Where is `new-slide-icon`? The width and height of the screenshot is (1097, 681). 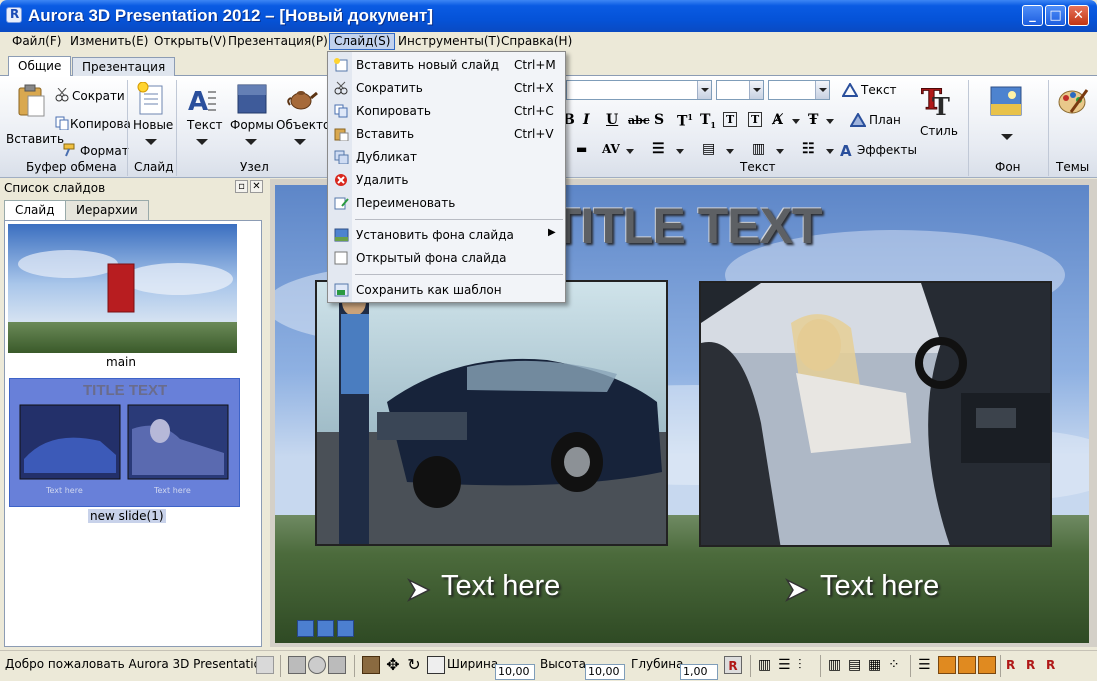
new-slide-icon is located at coordinates (152, 99).